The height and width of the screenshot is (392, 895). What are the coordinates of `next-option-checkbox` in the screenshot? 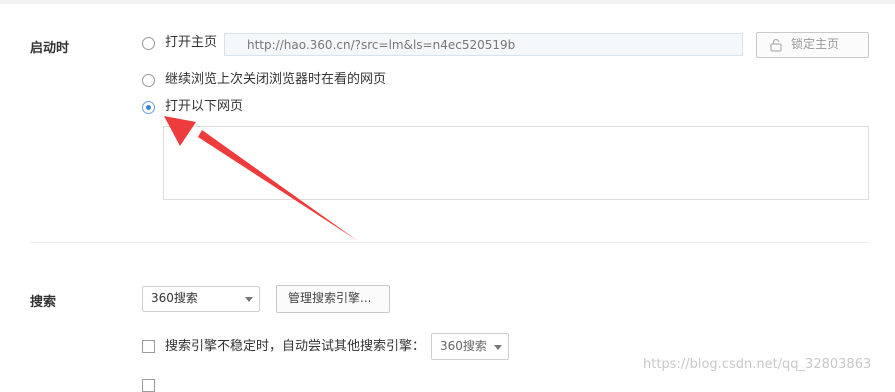 It's located at (148, 385).